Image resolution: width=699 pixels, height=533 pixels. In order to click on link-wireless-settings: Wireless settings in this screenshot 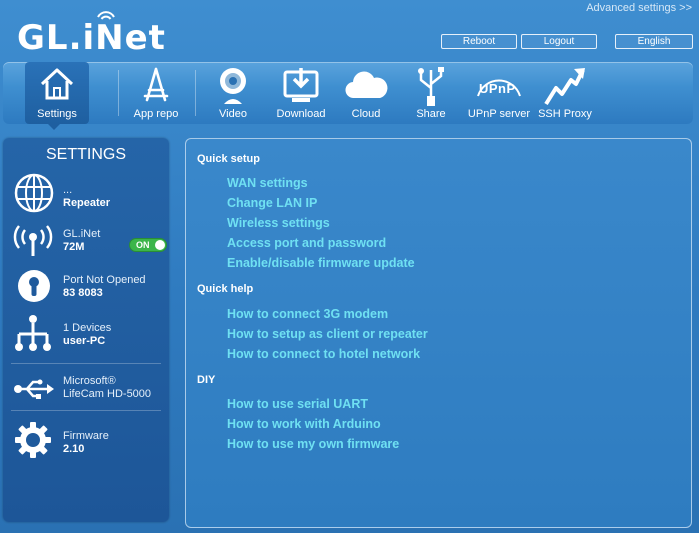, I will do `click(278, 223)`.